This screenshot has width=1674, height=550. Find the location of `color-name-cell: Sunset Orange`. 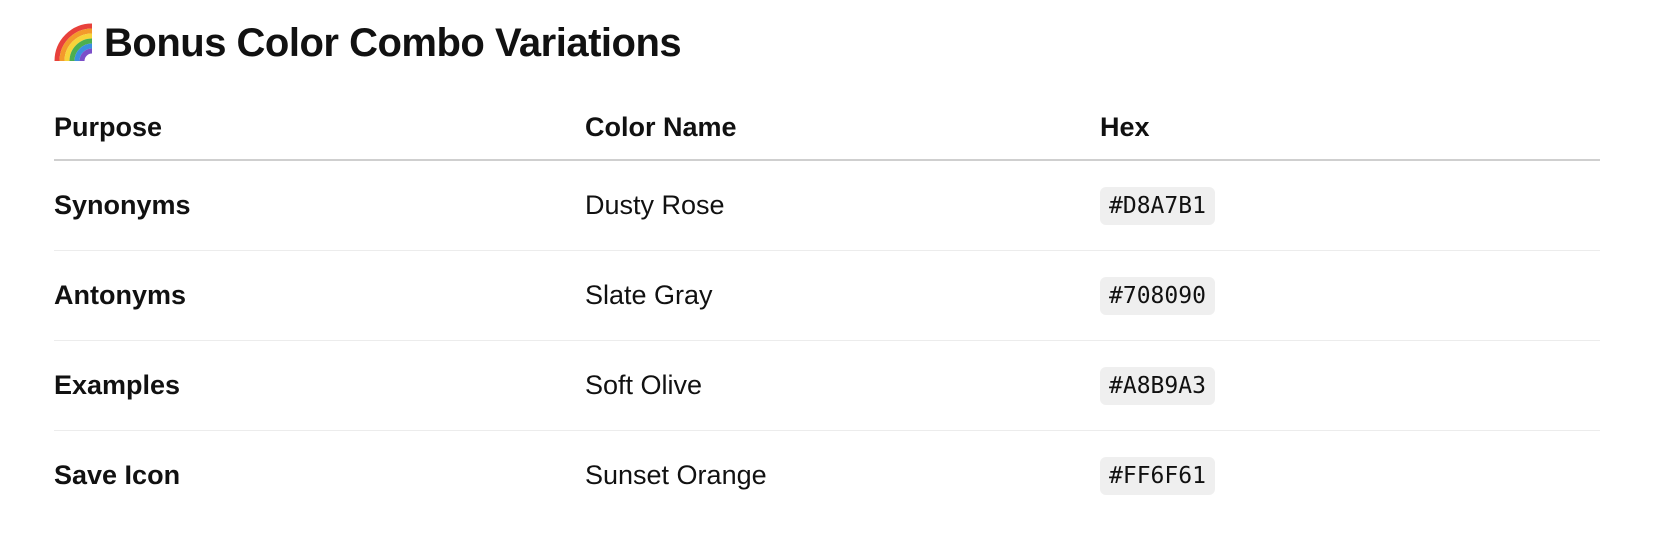

color-name-cell: Sunset Orange is located at coordinates (676, 475).